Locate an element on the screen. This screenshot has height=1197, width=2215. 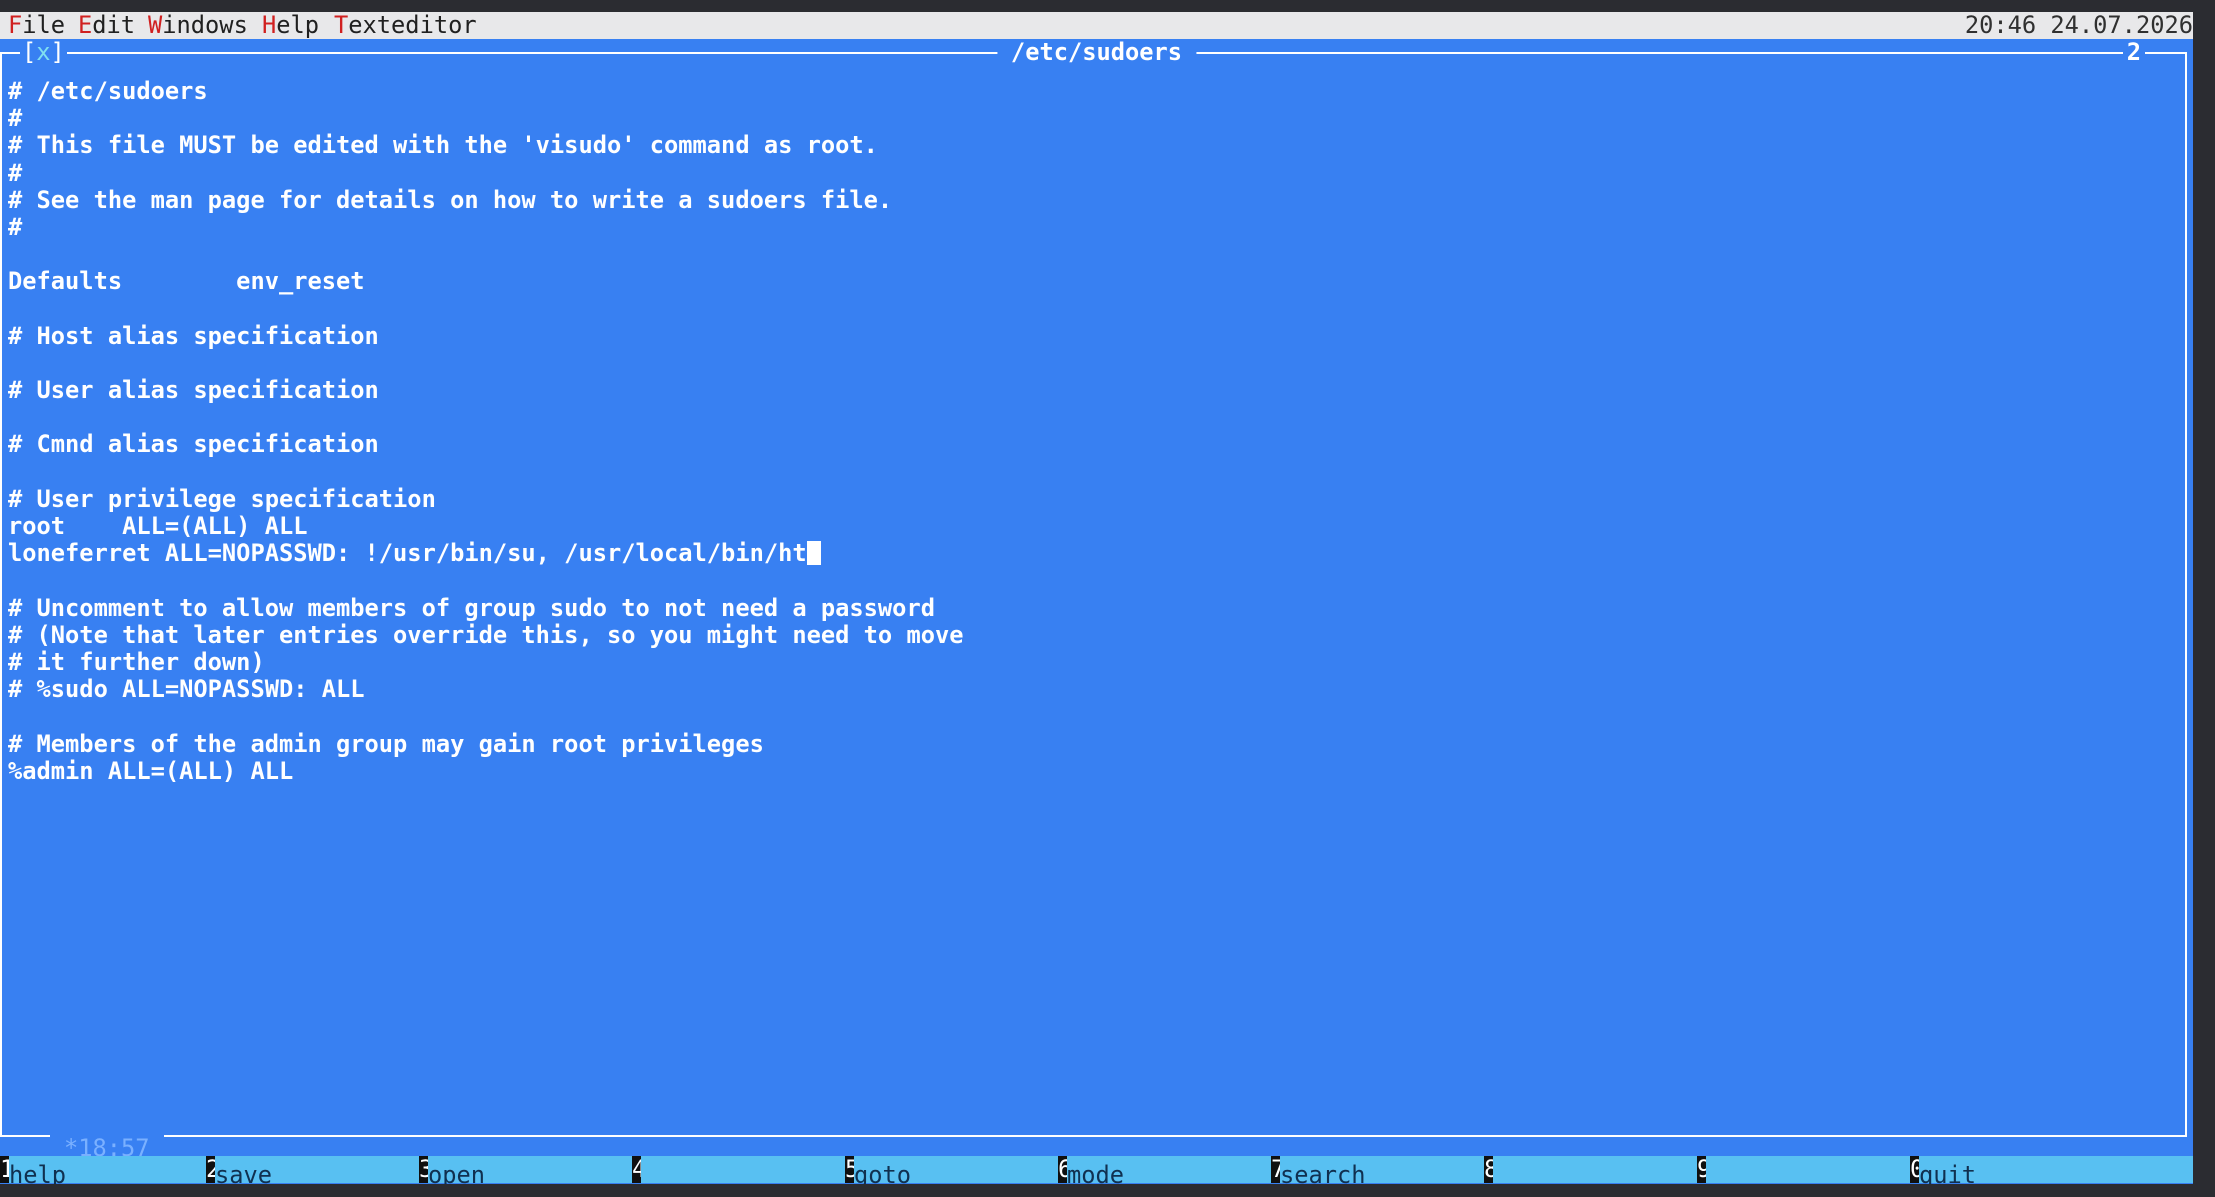
menu-windows: Windows is located at coordinates (198, 25).